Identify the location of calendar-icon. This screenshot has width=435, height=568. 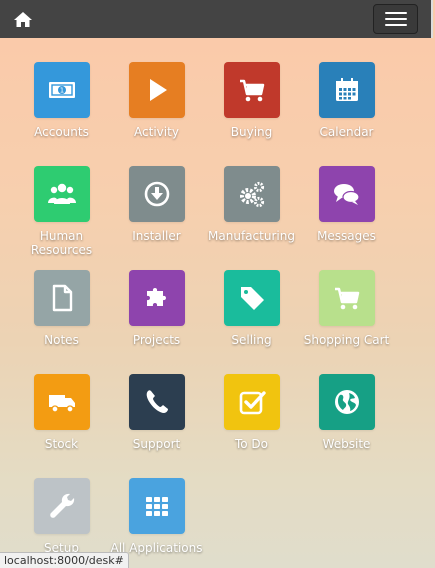
(346, 89).